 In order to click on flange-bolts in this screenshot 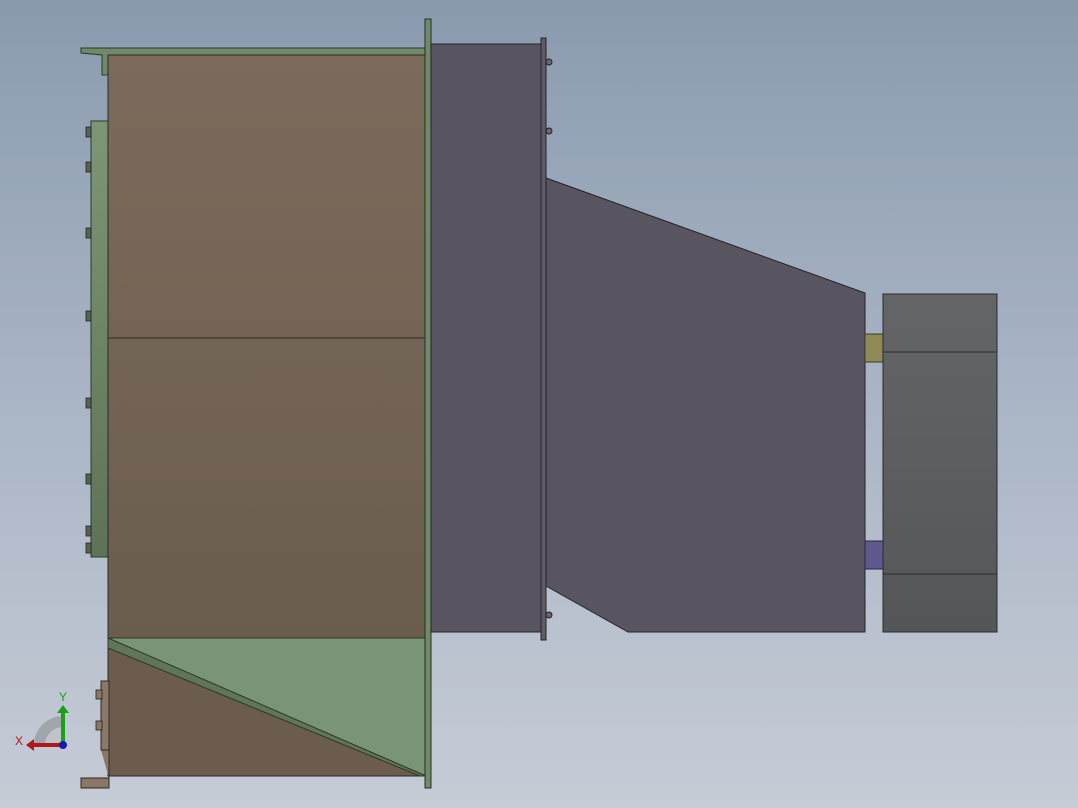, I will do `click(88, 340)`.